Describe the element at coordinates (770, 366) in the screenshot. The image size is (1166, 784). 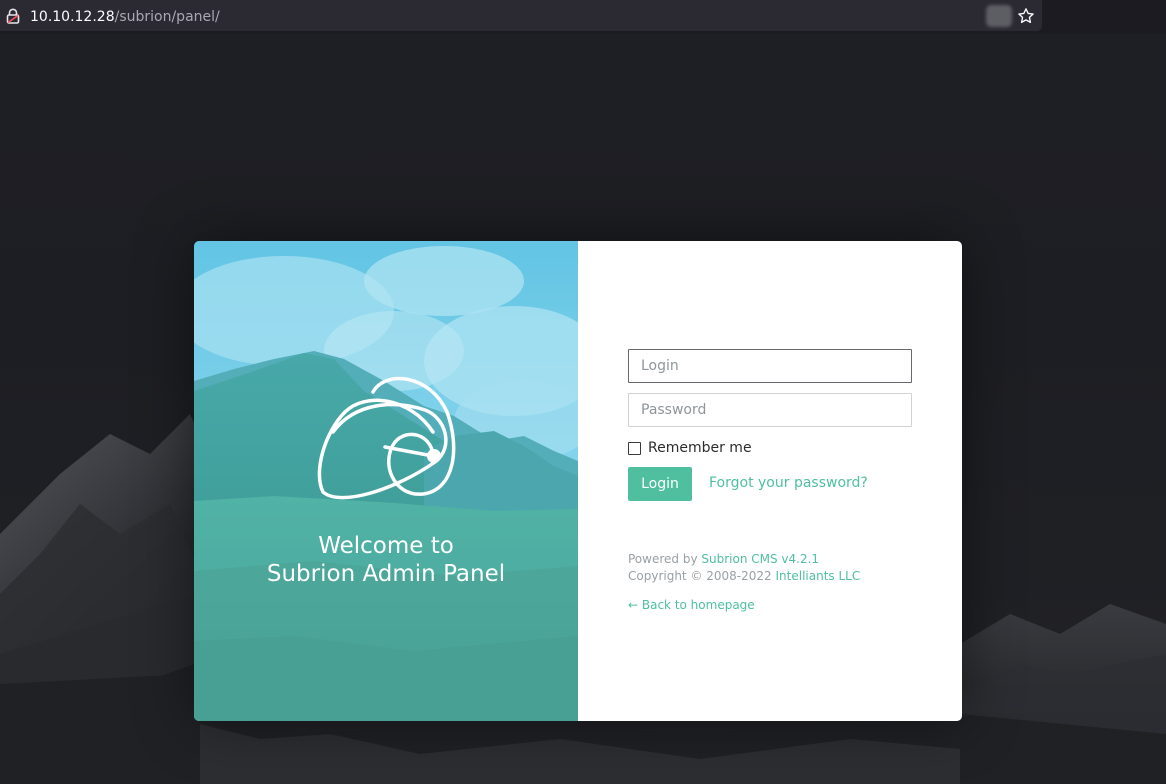
I see `login-input` at that location.